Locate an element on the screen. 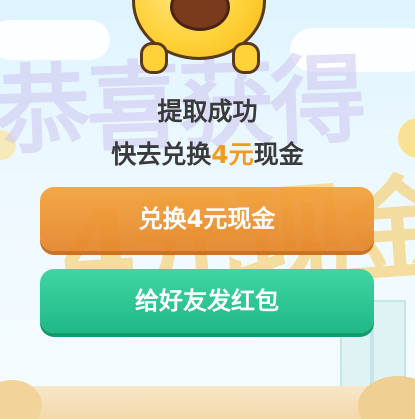 Image resolution: width=415 pixels, height=419 pixels. ground-decoration is located at coordinates (207, 402).